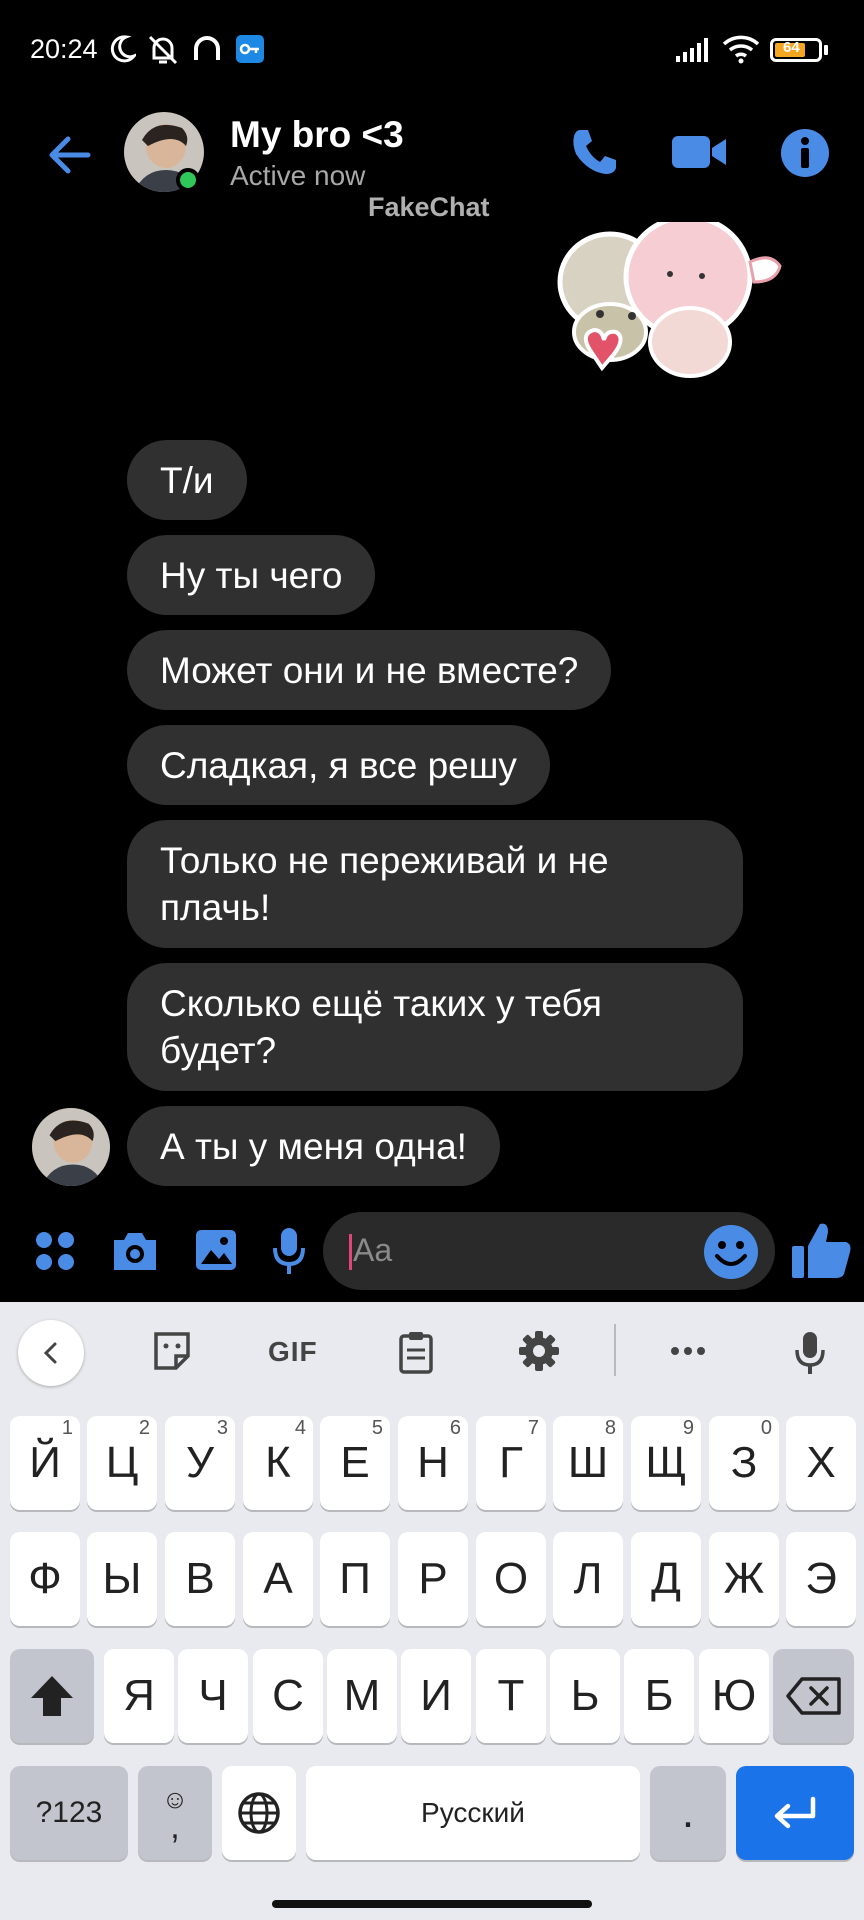 The width and height of the screenshot is (864, 1920). What do you see at coordinates (207, 48) in the screenshot?
I see `headphones-icon` at bounding box center [207, 48].